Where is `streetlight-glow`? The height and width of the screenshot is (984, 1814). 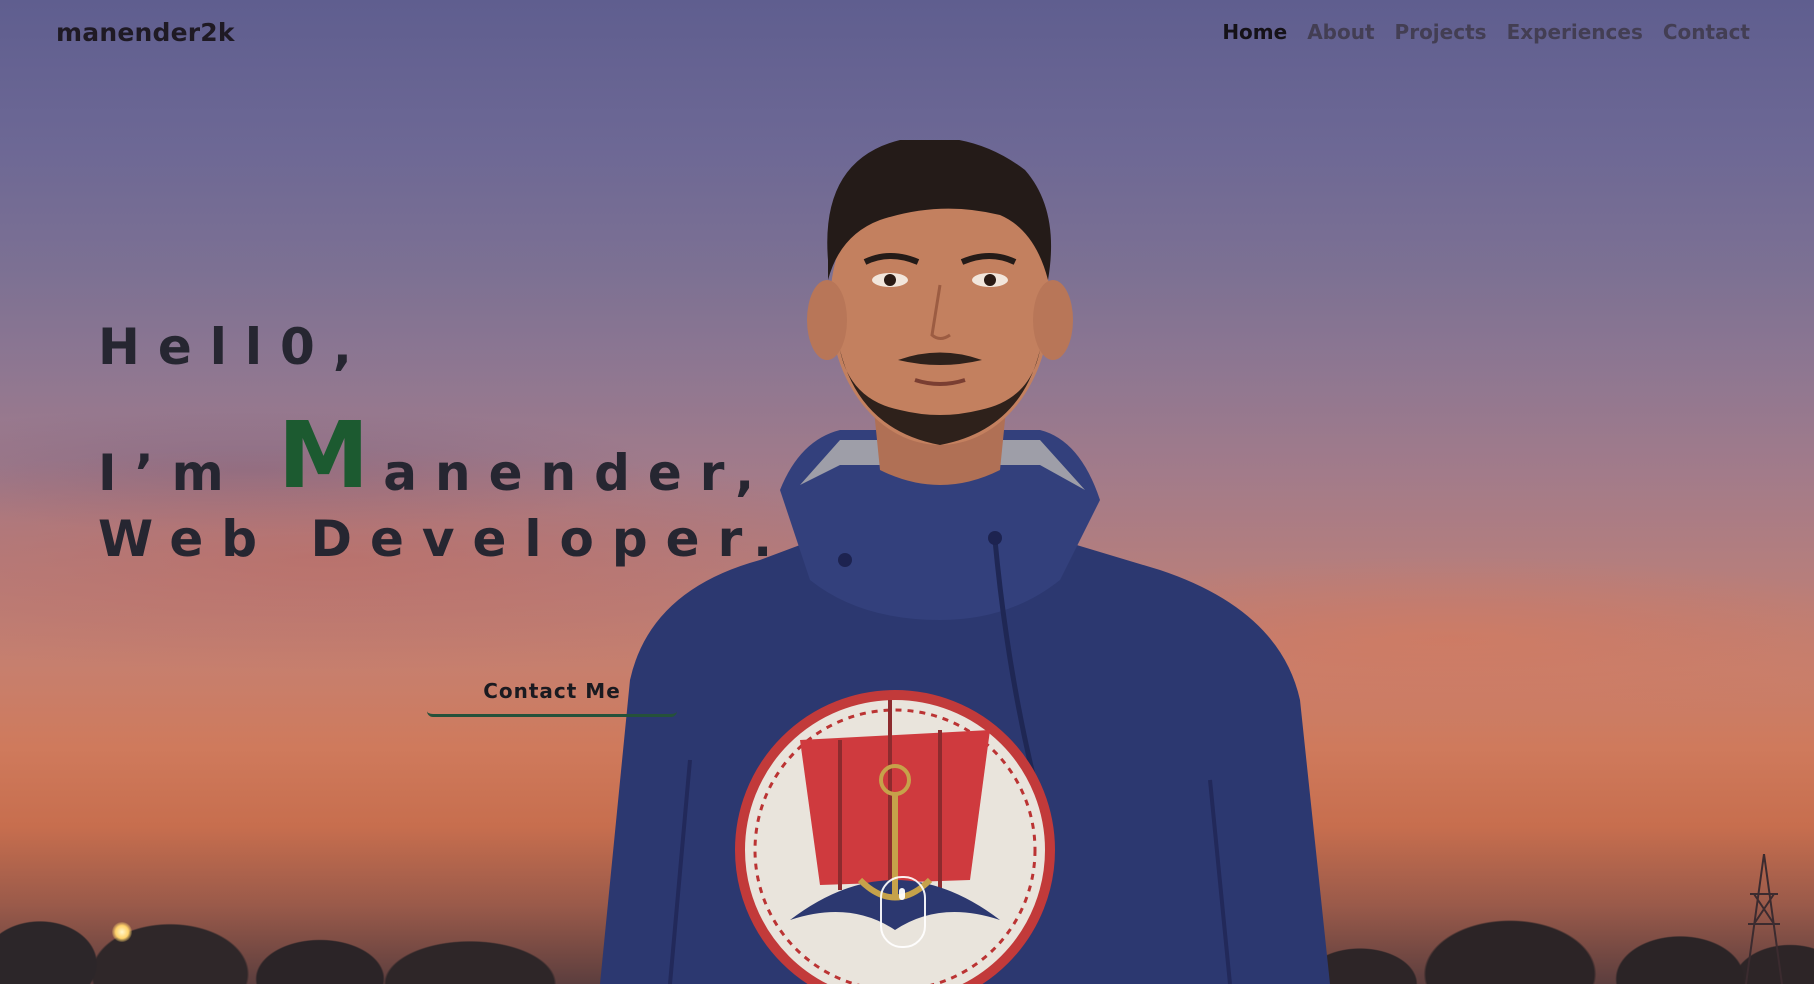 streetlight-glow is located at coordinates (122, 932).